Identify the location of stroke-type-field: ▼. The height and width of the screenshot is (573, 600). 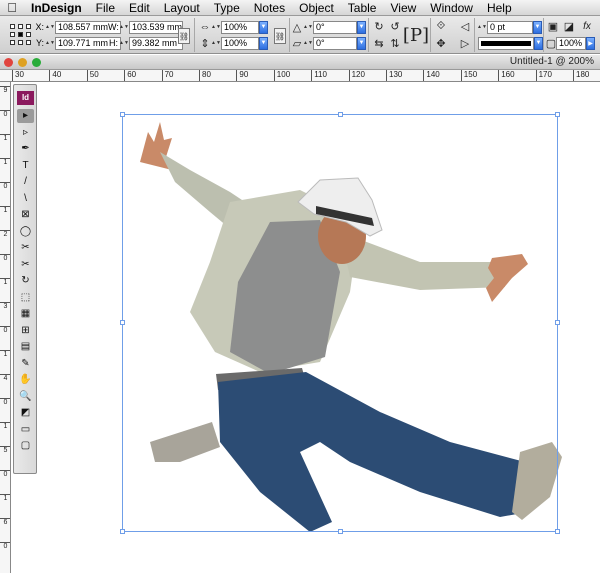
(510, 43).